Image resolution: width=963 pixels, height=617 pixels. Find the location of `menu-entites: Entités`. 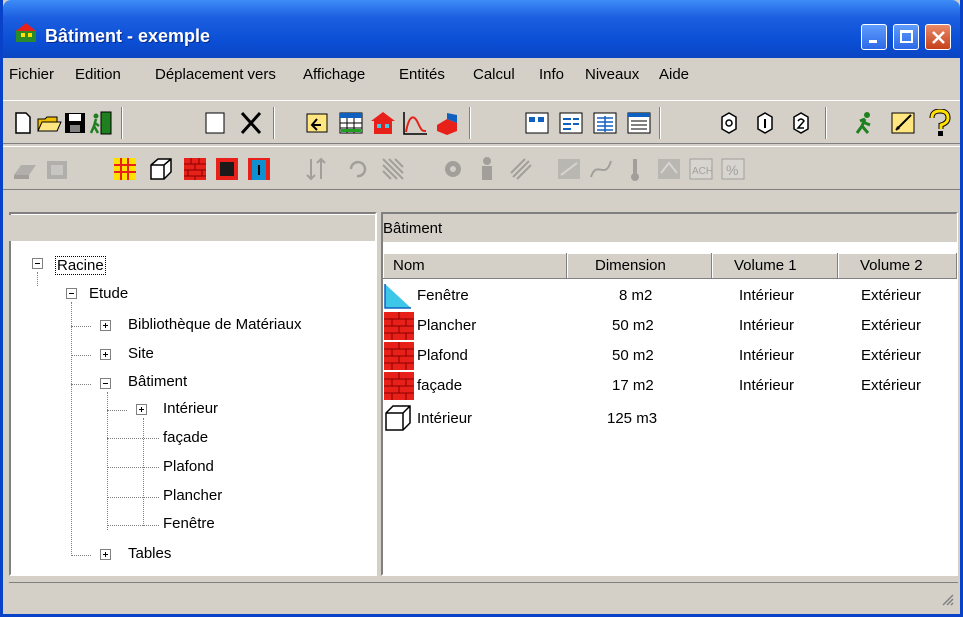

menu-entites: Entités is located at coordinates (422, 74).